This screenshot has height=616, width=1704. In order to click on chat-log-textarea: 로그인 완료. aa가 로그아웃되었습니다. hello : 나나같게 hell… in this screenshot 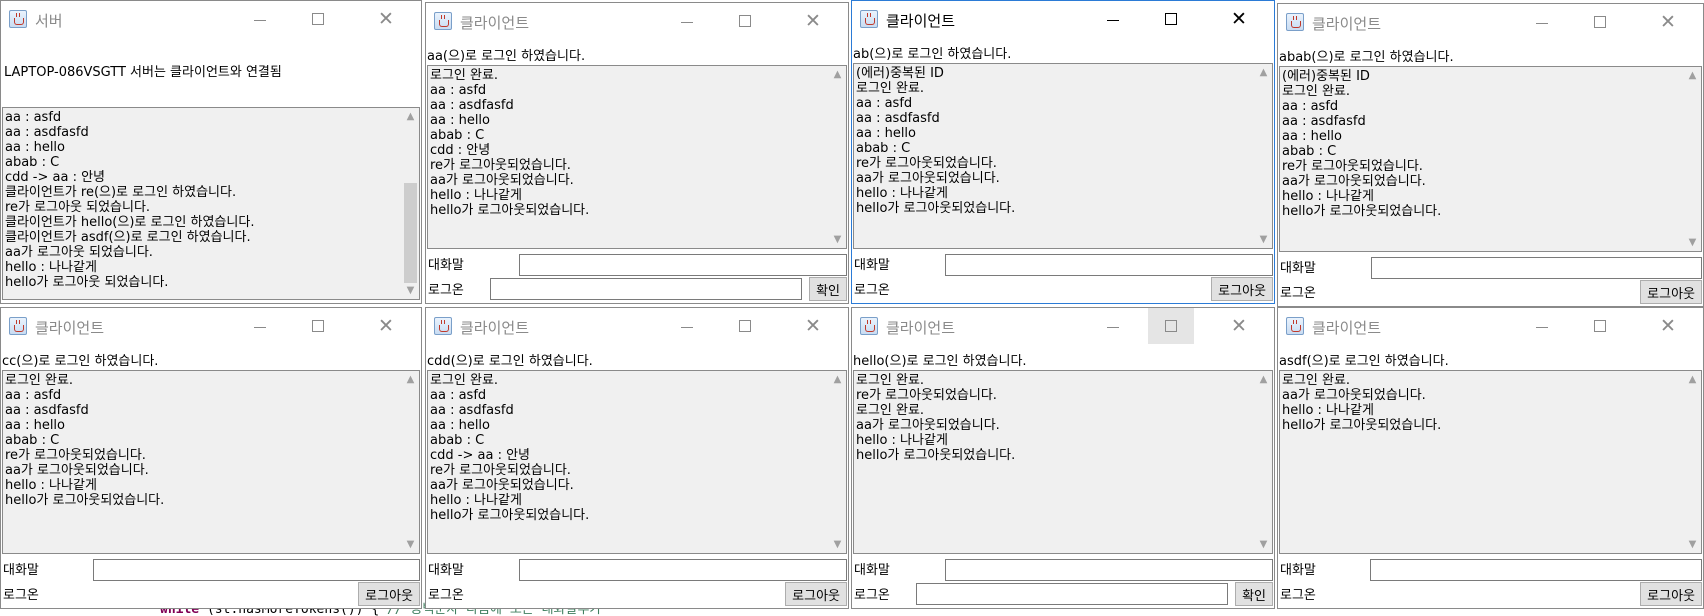, I will do `click(1490, 462)`.